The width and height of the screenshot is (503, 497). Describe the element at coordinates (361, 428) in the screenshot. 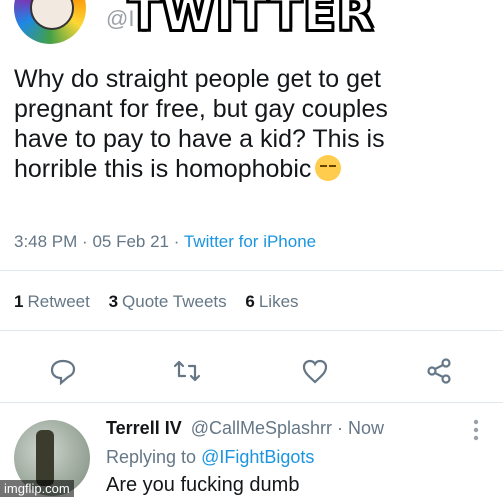

I see `reply-time: · Now` at that location.